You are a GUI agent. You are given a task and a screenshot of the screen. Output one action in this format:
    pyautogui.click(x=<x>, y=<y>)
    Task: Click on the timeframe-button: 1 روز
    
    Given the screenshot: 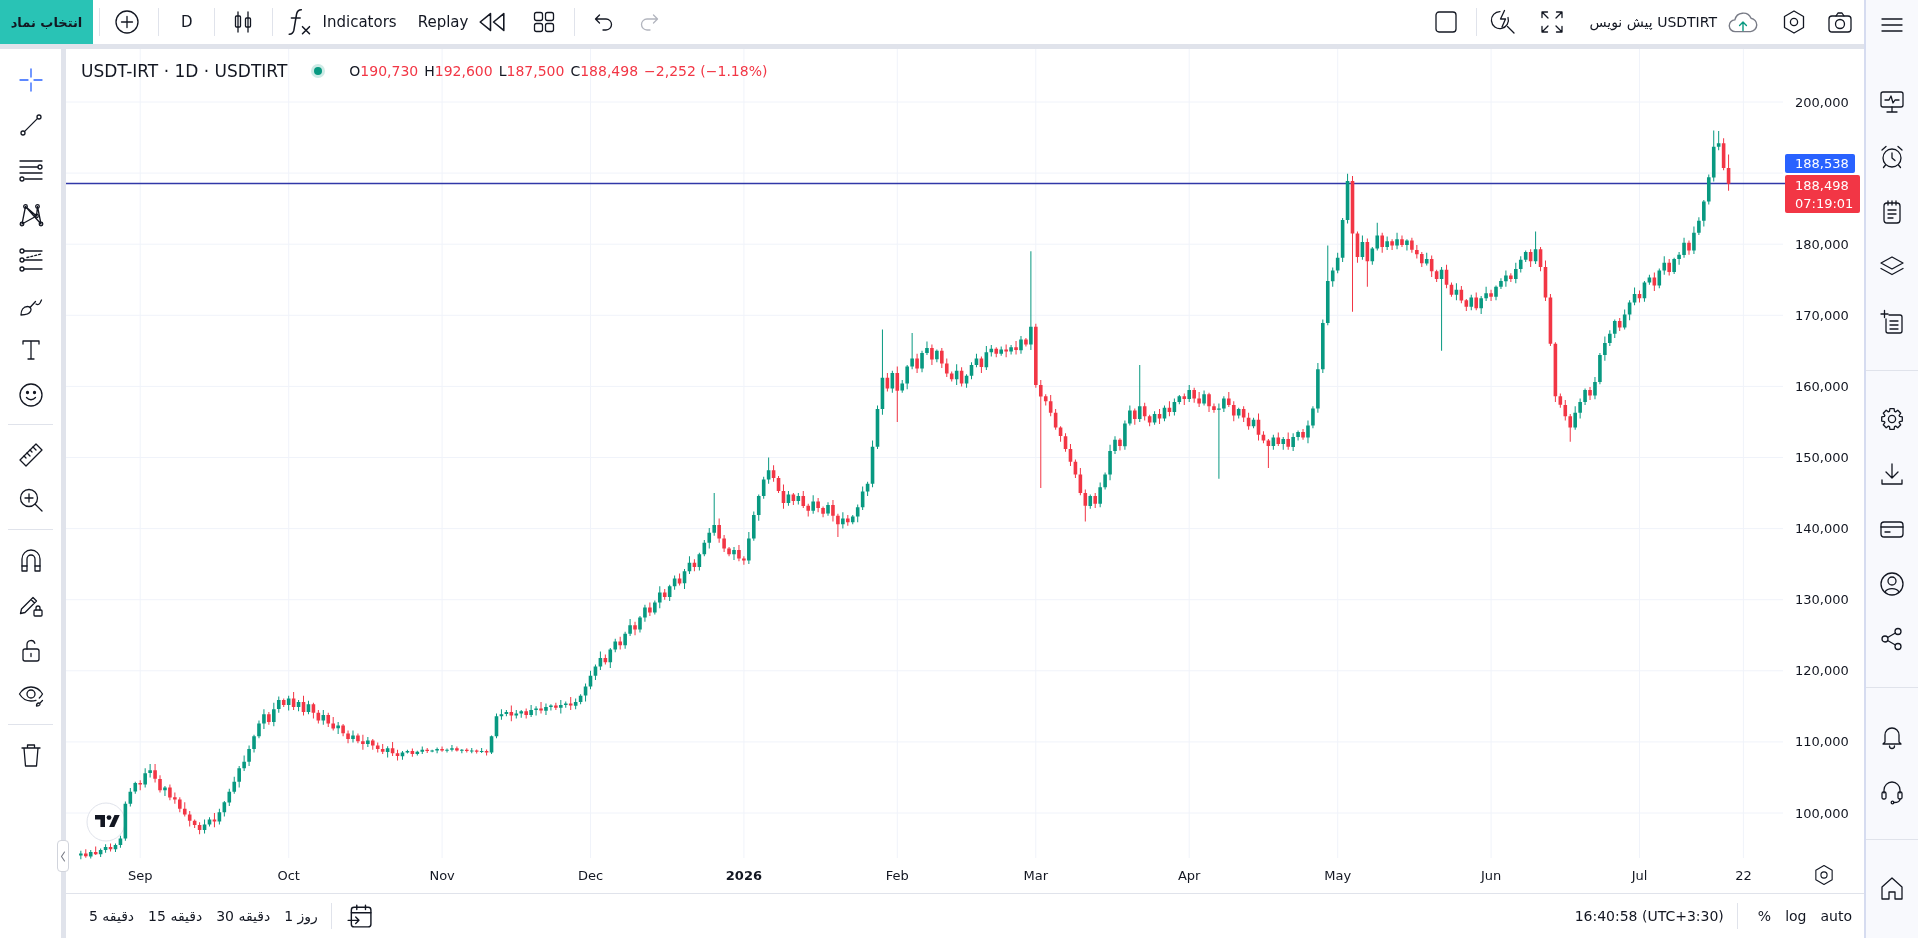 What is the action you would take?
    pyautogui.click(x=301, y=916)
    